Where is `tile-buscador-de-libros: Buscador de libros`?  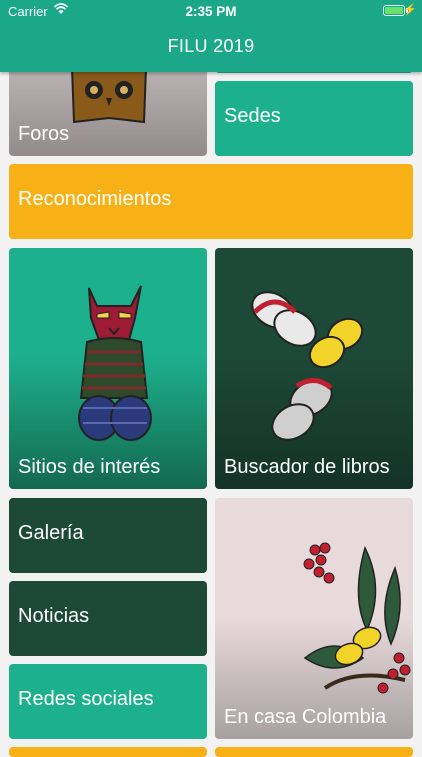 tile-buscador-de-libros: Buscador de libros is located at coordinates (314, 368).